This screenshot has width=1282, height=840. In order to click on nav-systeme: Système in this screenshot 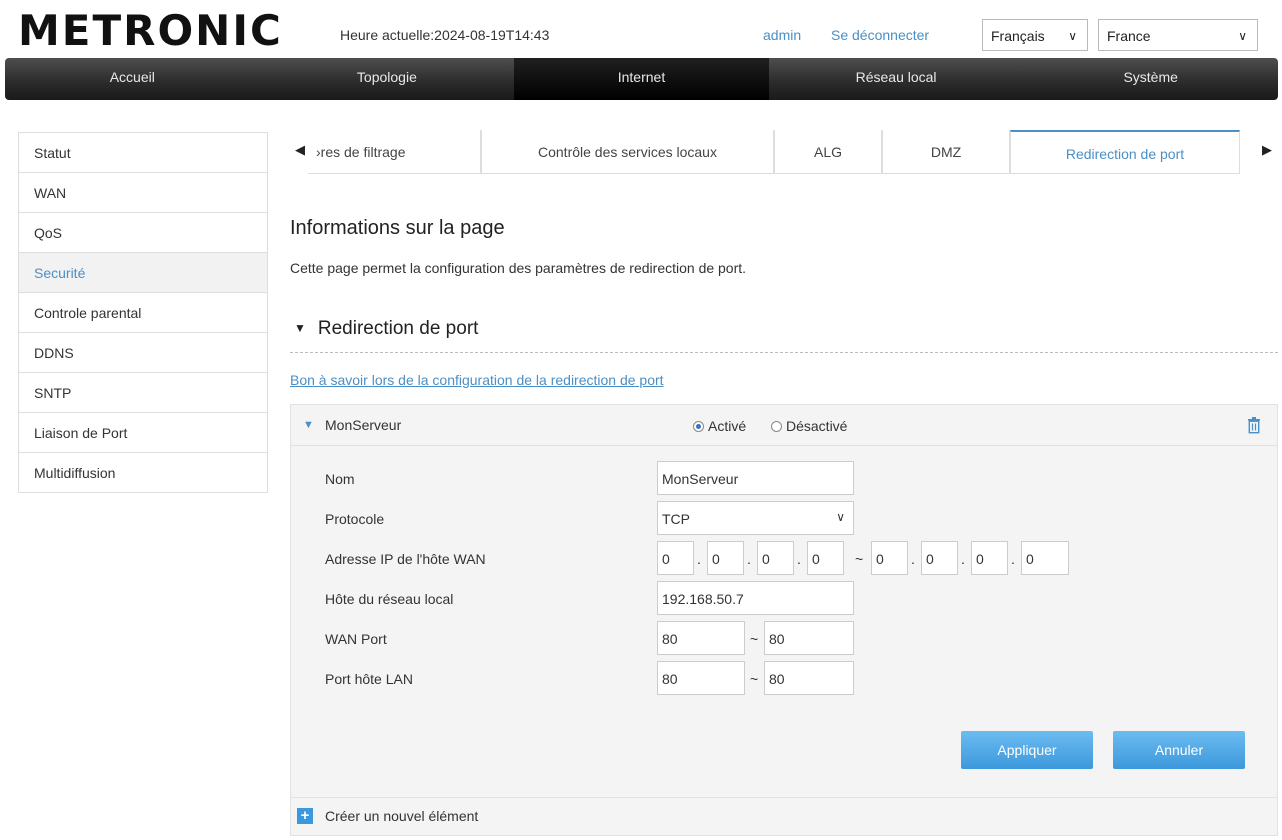, I will do `click(1150, 79)`.